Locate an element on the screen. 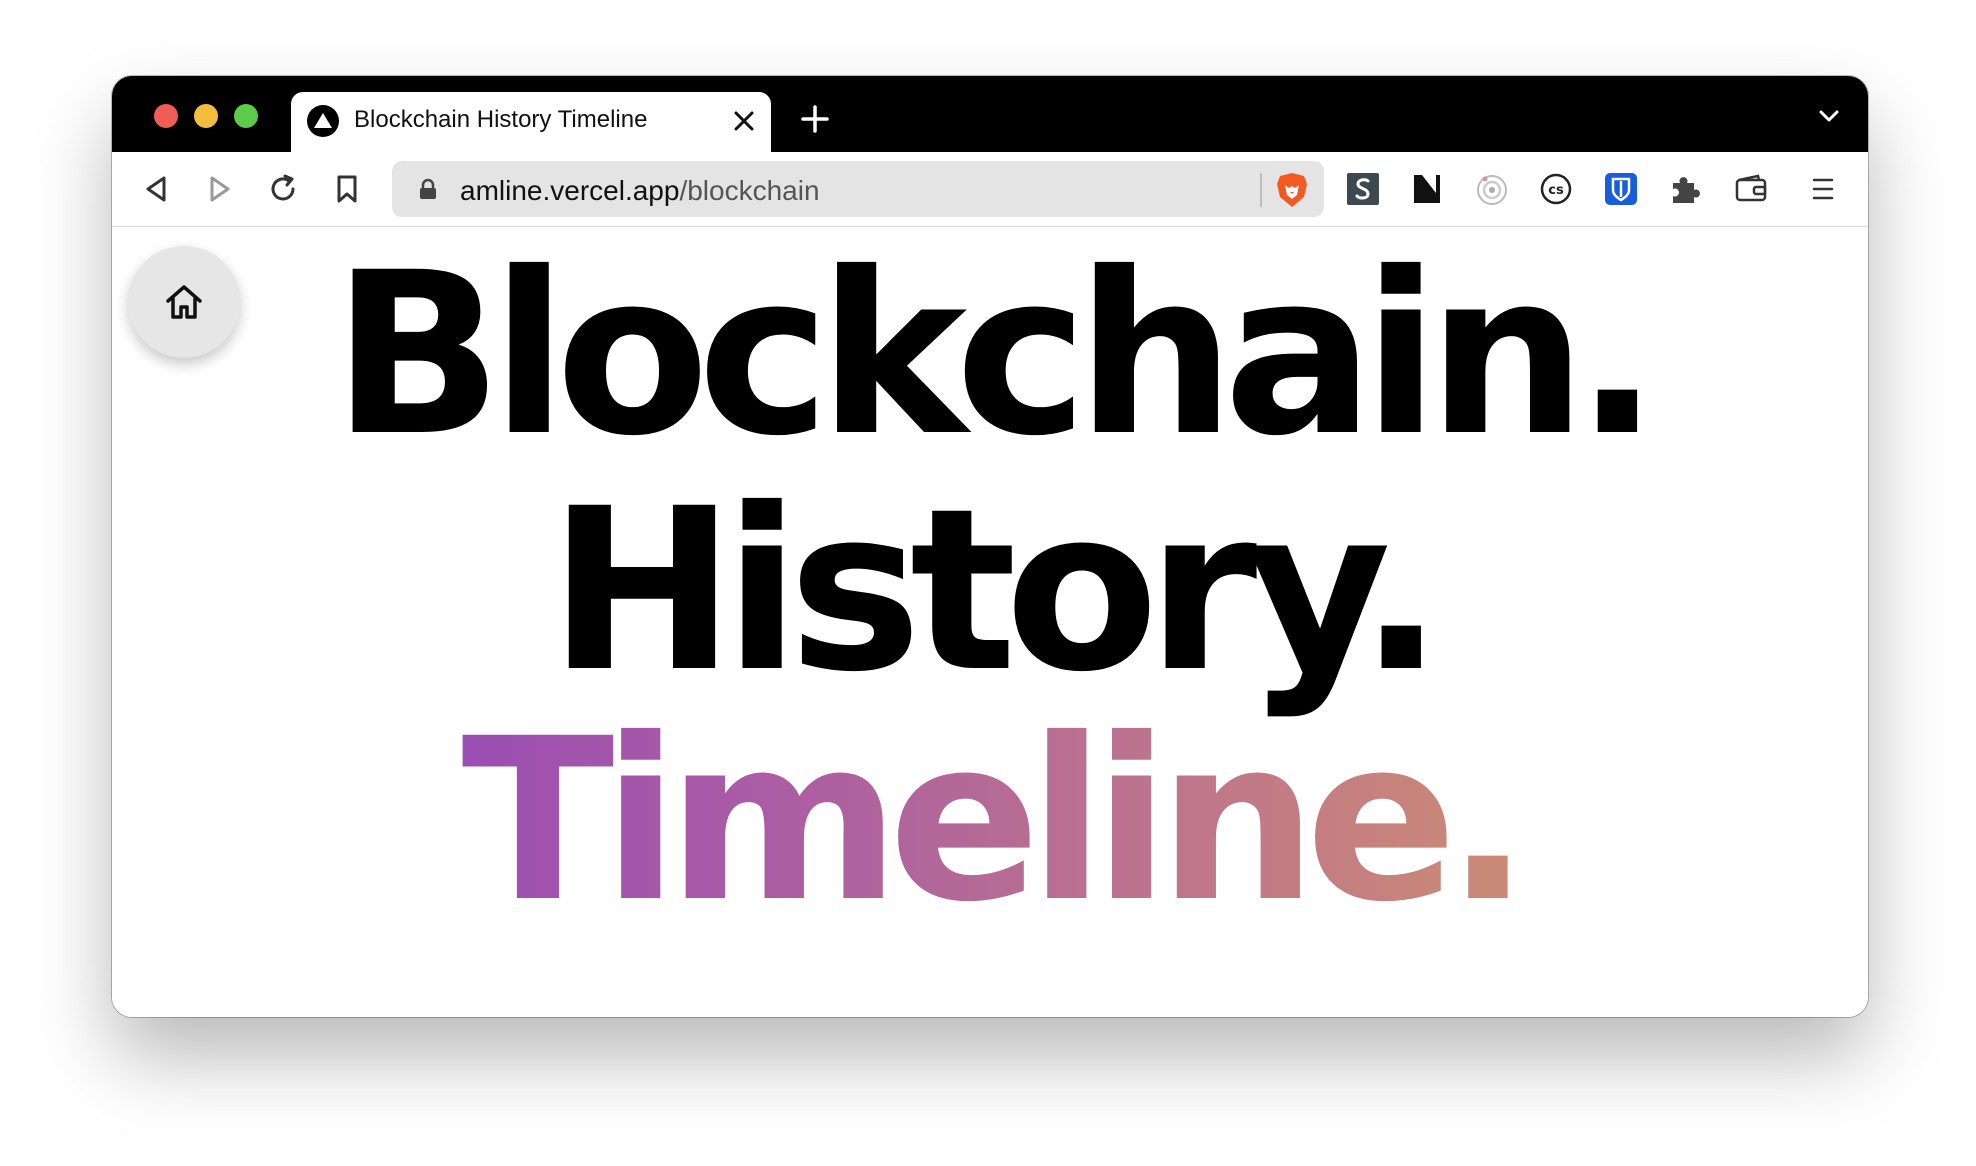 Image resolution: width=1976 pixels, height=1166 pixels. cs-icon: cs is located at coordinates (1556, 189).